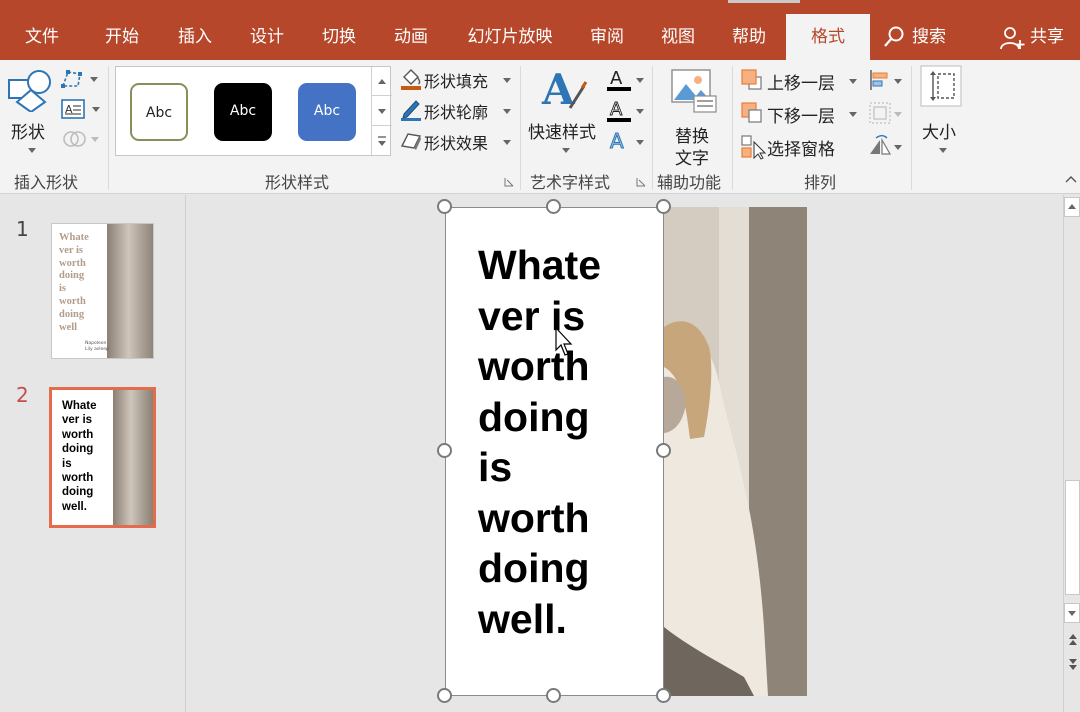 The height and width of the screenshot is (712, 1080). Describe the element at coordinates (799, 113) in the screenshot. I see `send-backward-button: 下移一层` at that location.